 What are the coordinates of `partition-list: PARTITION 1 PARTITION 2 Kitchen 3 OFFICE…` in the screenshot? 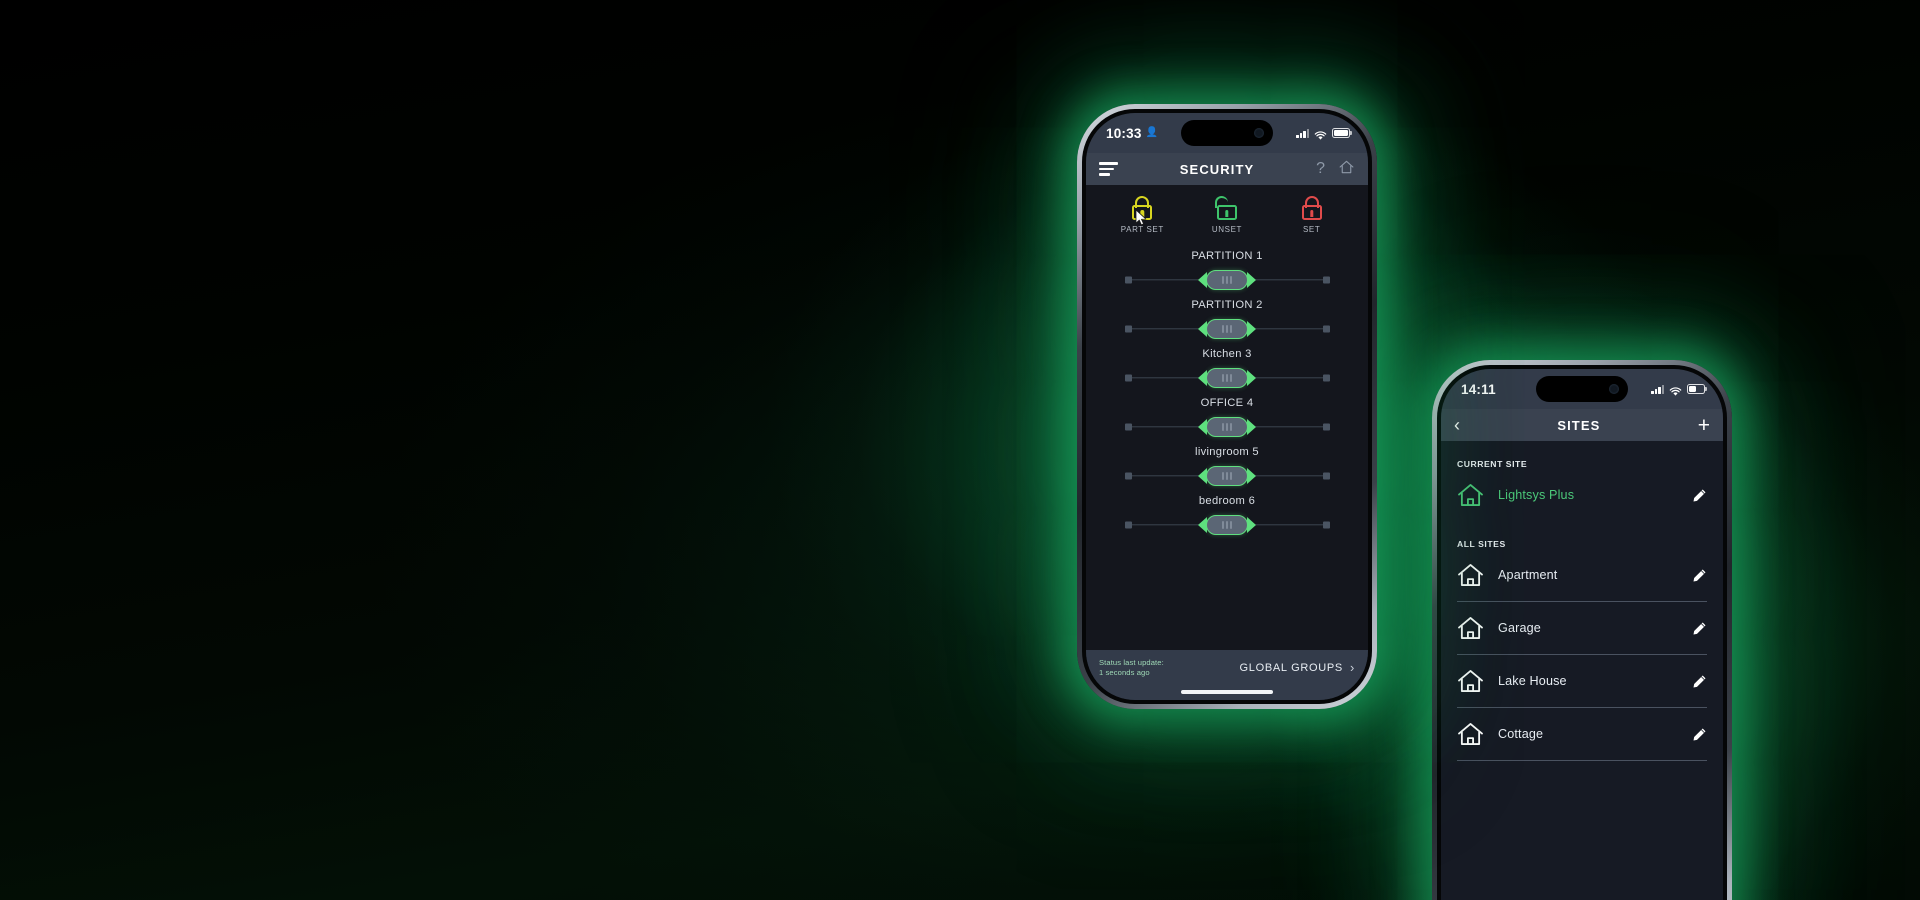 It's located at (1227, 444).